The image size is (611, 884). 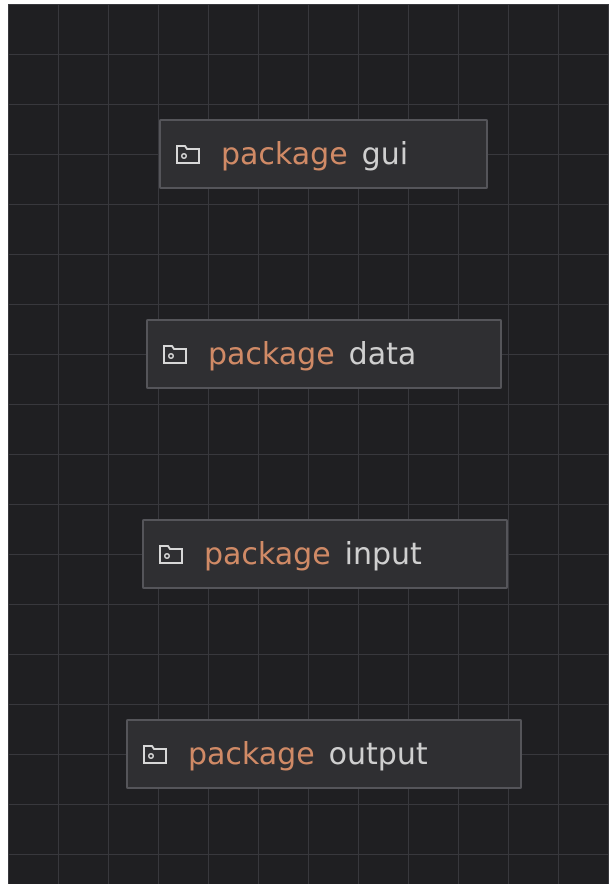 What do you see at coordinates (385, 154) in the screenshot?
I see `package-name: gui` at bounding box center [385, 154].